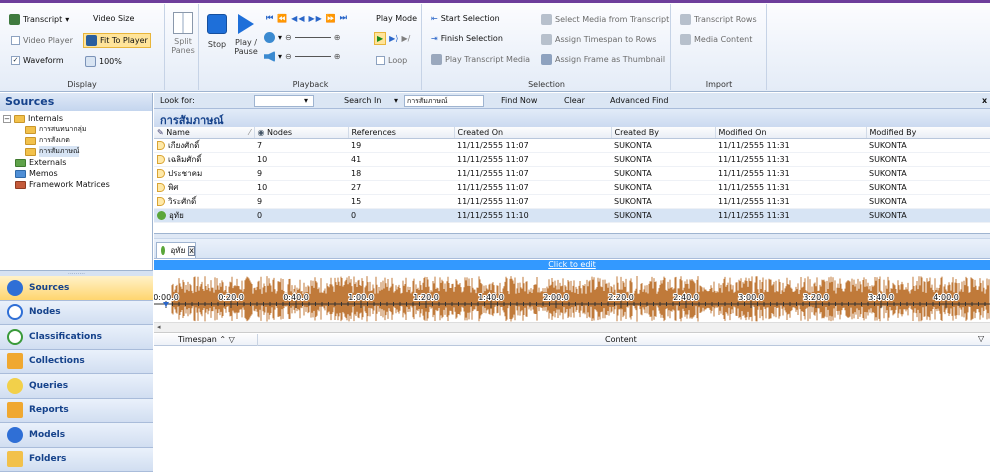 The image size is (990, 472). I want to click on stop-button: Stop, so click(217, 31).